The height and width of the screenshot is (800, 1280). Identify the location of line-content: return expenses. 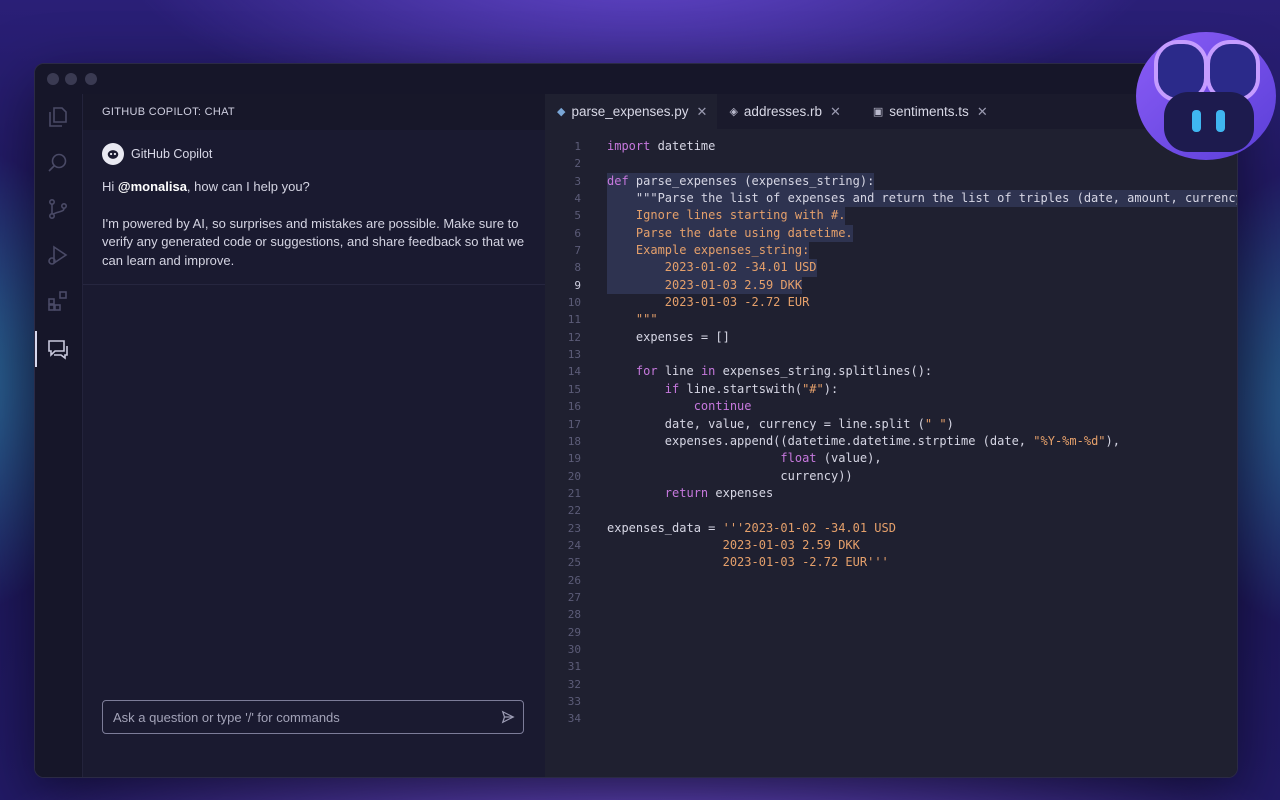
(719, 492).